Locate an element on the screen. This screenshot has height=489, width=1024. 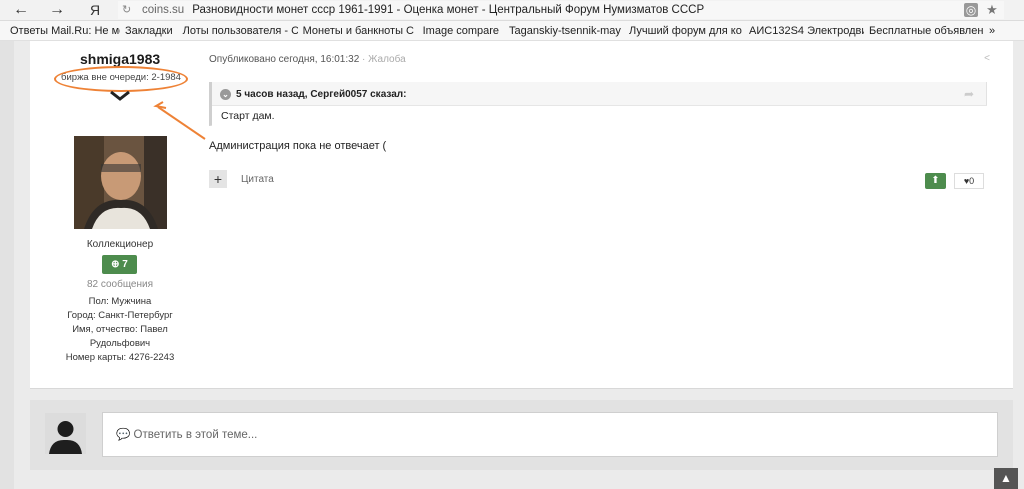
reply-user-avatar is located at coordinates (65, 433).